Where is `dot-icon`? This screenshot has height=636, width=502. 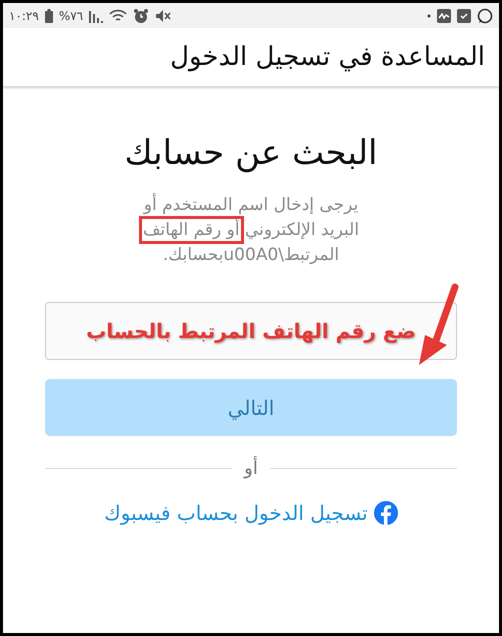
dot-icon is located at coordinates (429, 16).